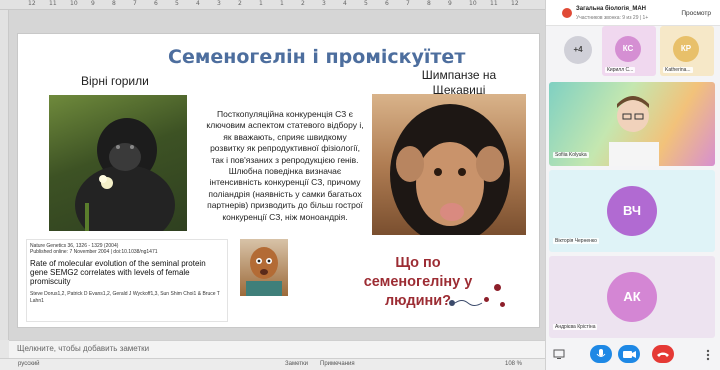 The height and width of the screenshot is (370, 720). Describe the element at coordinates (337, 364) in the screenshot. I see `comments-button: Примечания` at that location.